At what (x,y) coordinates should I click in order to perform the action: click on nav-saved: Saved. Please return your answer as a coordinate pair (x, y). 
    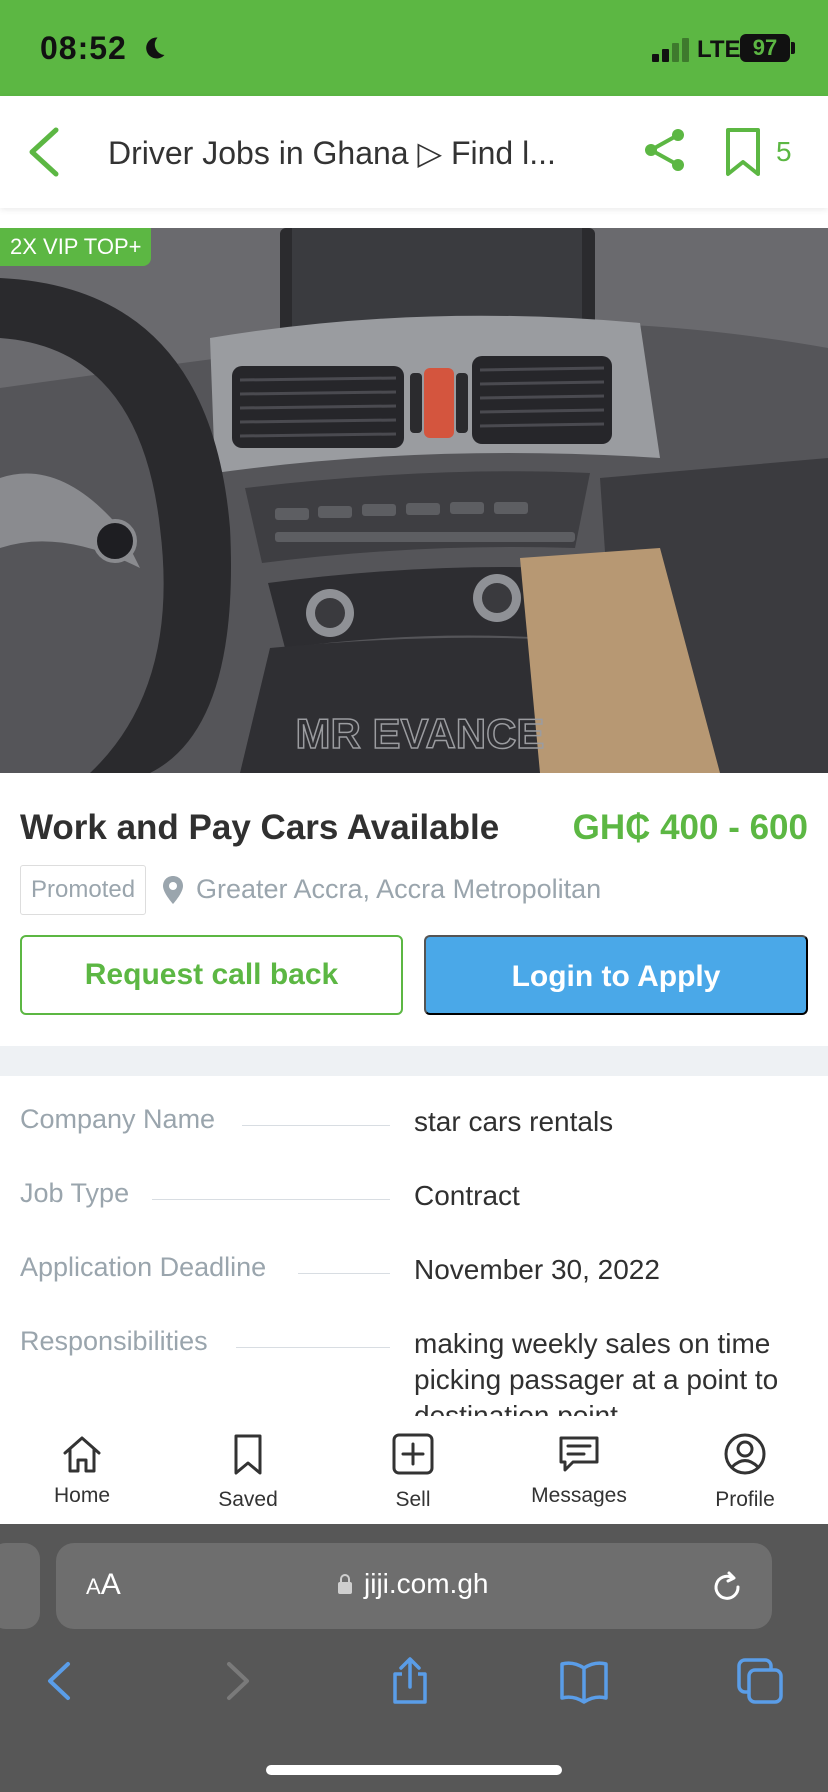
    Looking at the image, I should click on (248, 1470).